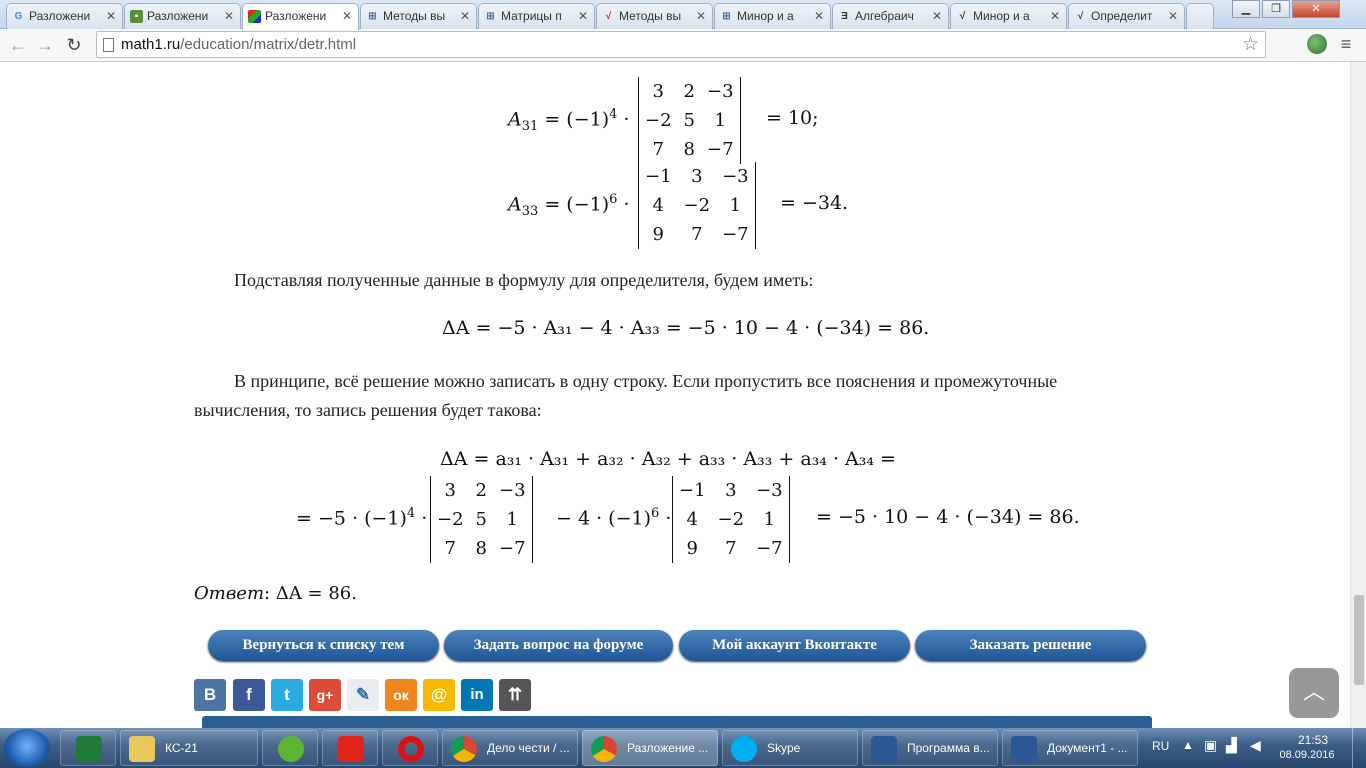 The width and height of the screenshot is (1366, 768). What do you see at coordinates (884, 749) in the screenshot?
I see `word-icon` at bounding box center [884, 749].